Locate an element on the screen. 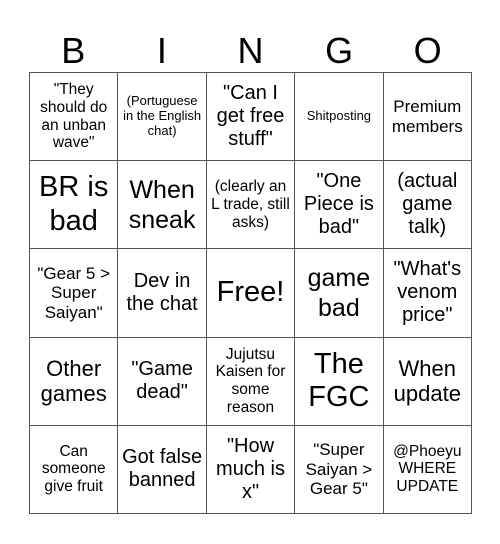 The image size is (500, 544). bingo-cell: "They should do an unban wave" is located at coordinates (74, 117).